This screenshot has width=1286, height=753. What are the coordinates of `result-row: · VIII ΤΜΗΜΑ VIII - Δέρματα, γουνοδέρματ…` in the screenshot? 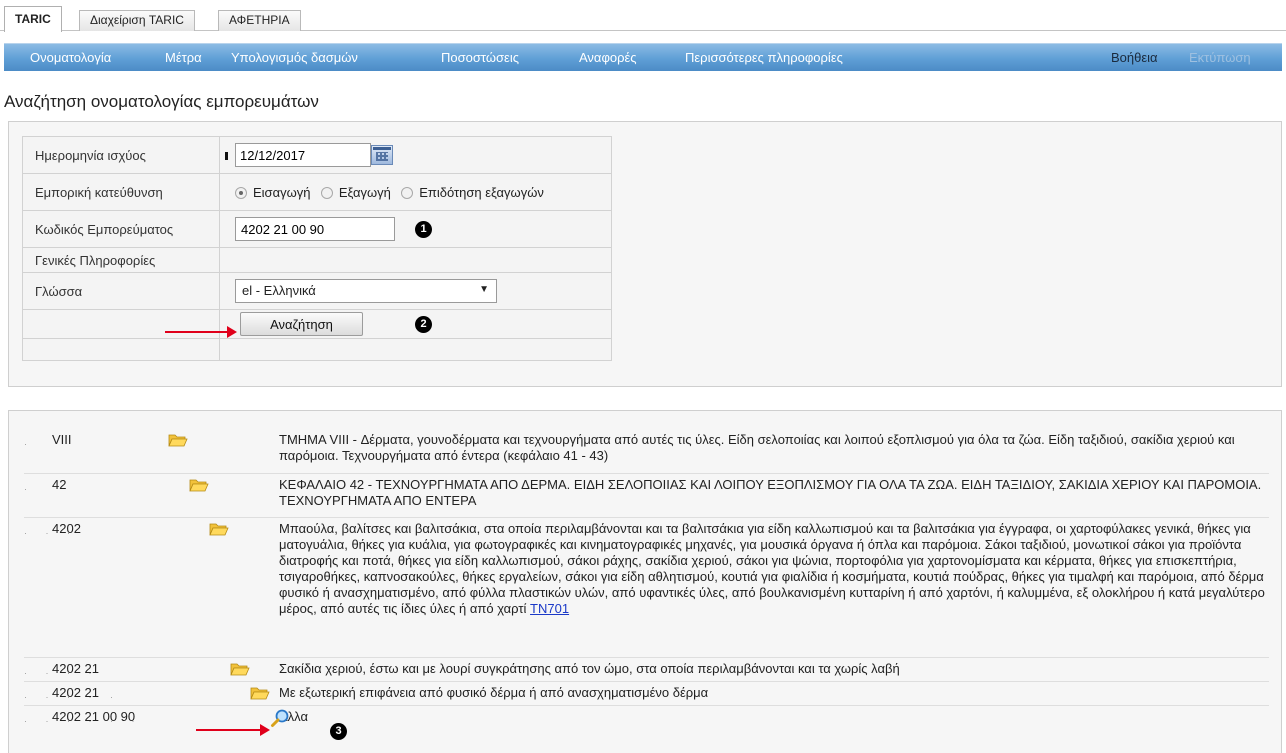 It's located at (646, 451).